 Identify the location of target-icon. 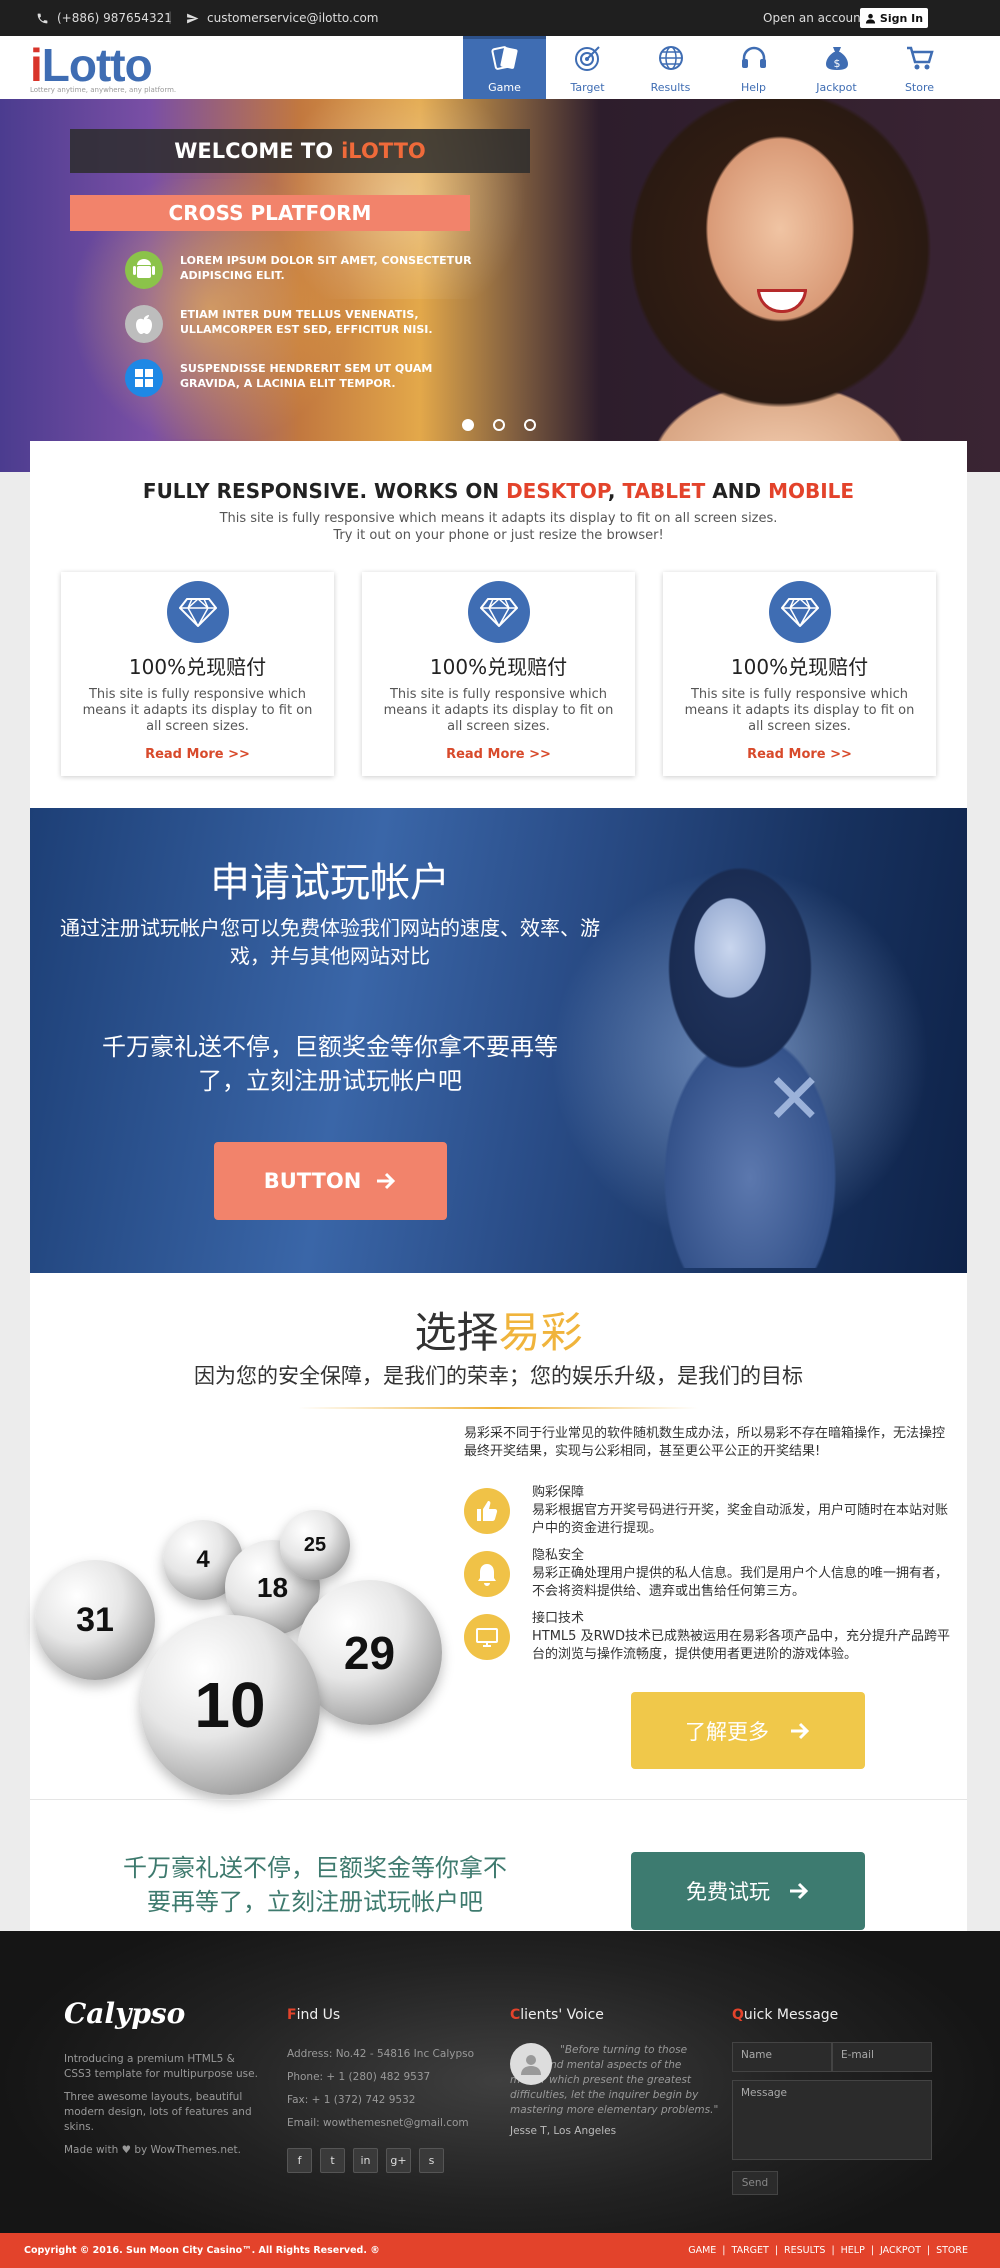
(588, 62).